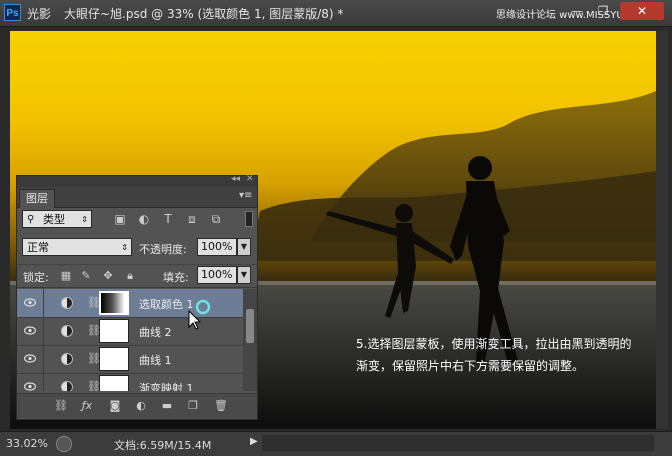 The width and height of the screenshot is (672, 456). I want to click on layer-list-scrollbar, so click(250, 340).